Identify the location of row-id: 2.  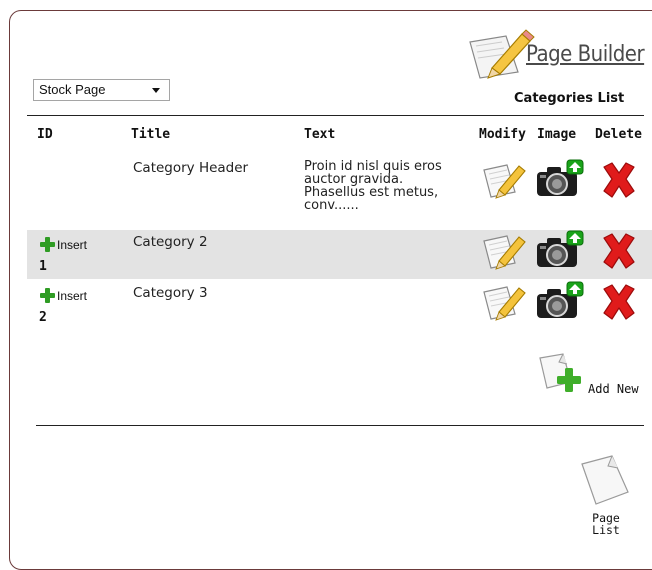
(43, 317).